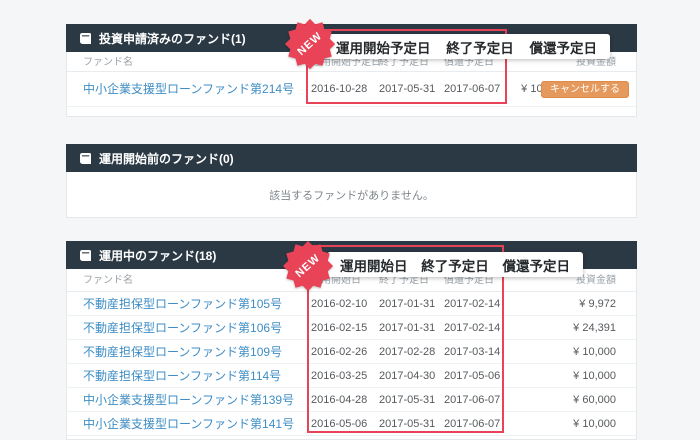 The height and width of the screenshot is (440, 700). I want to click on investment-amount: ¥ 9,972, so click(597, 304).